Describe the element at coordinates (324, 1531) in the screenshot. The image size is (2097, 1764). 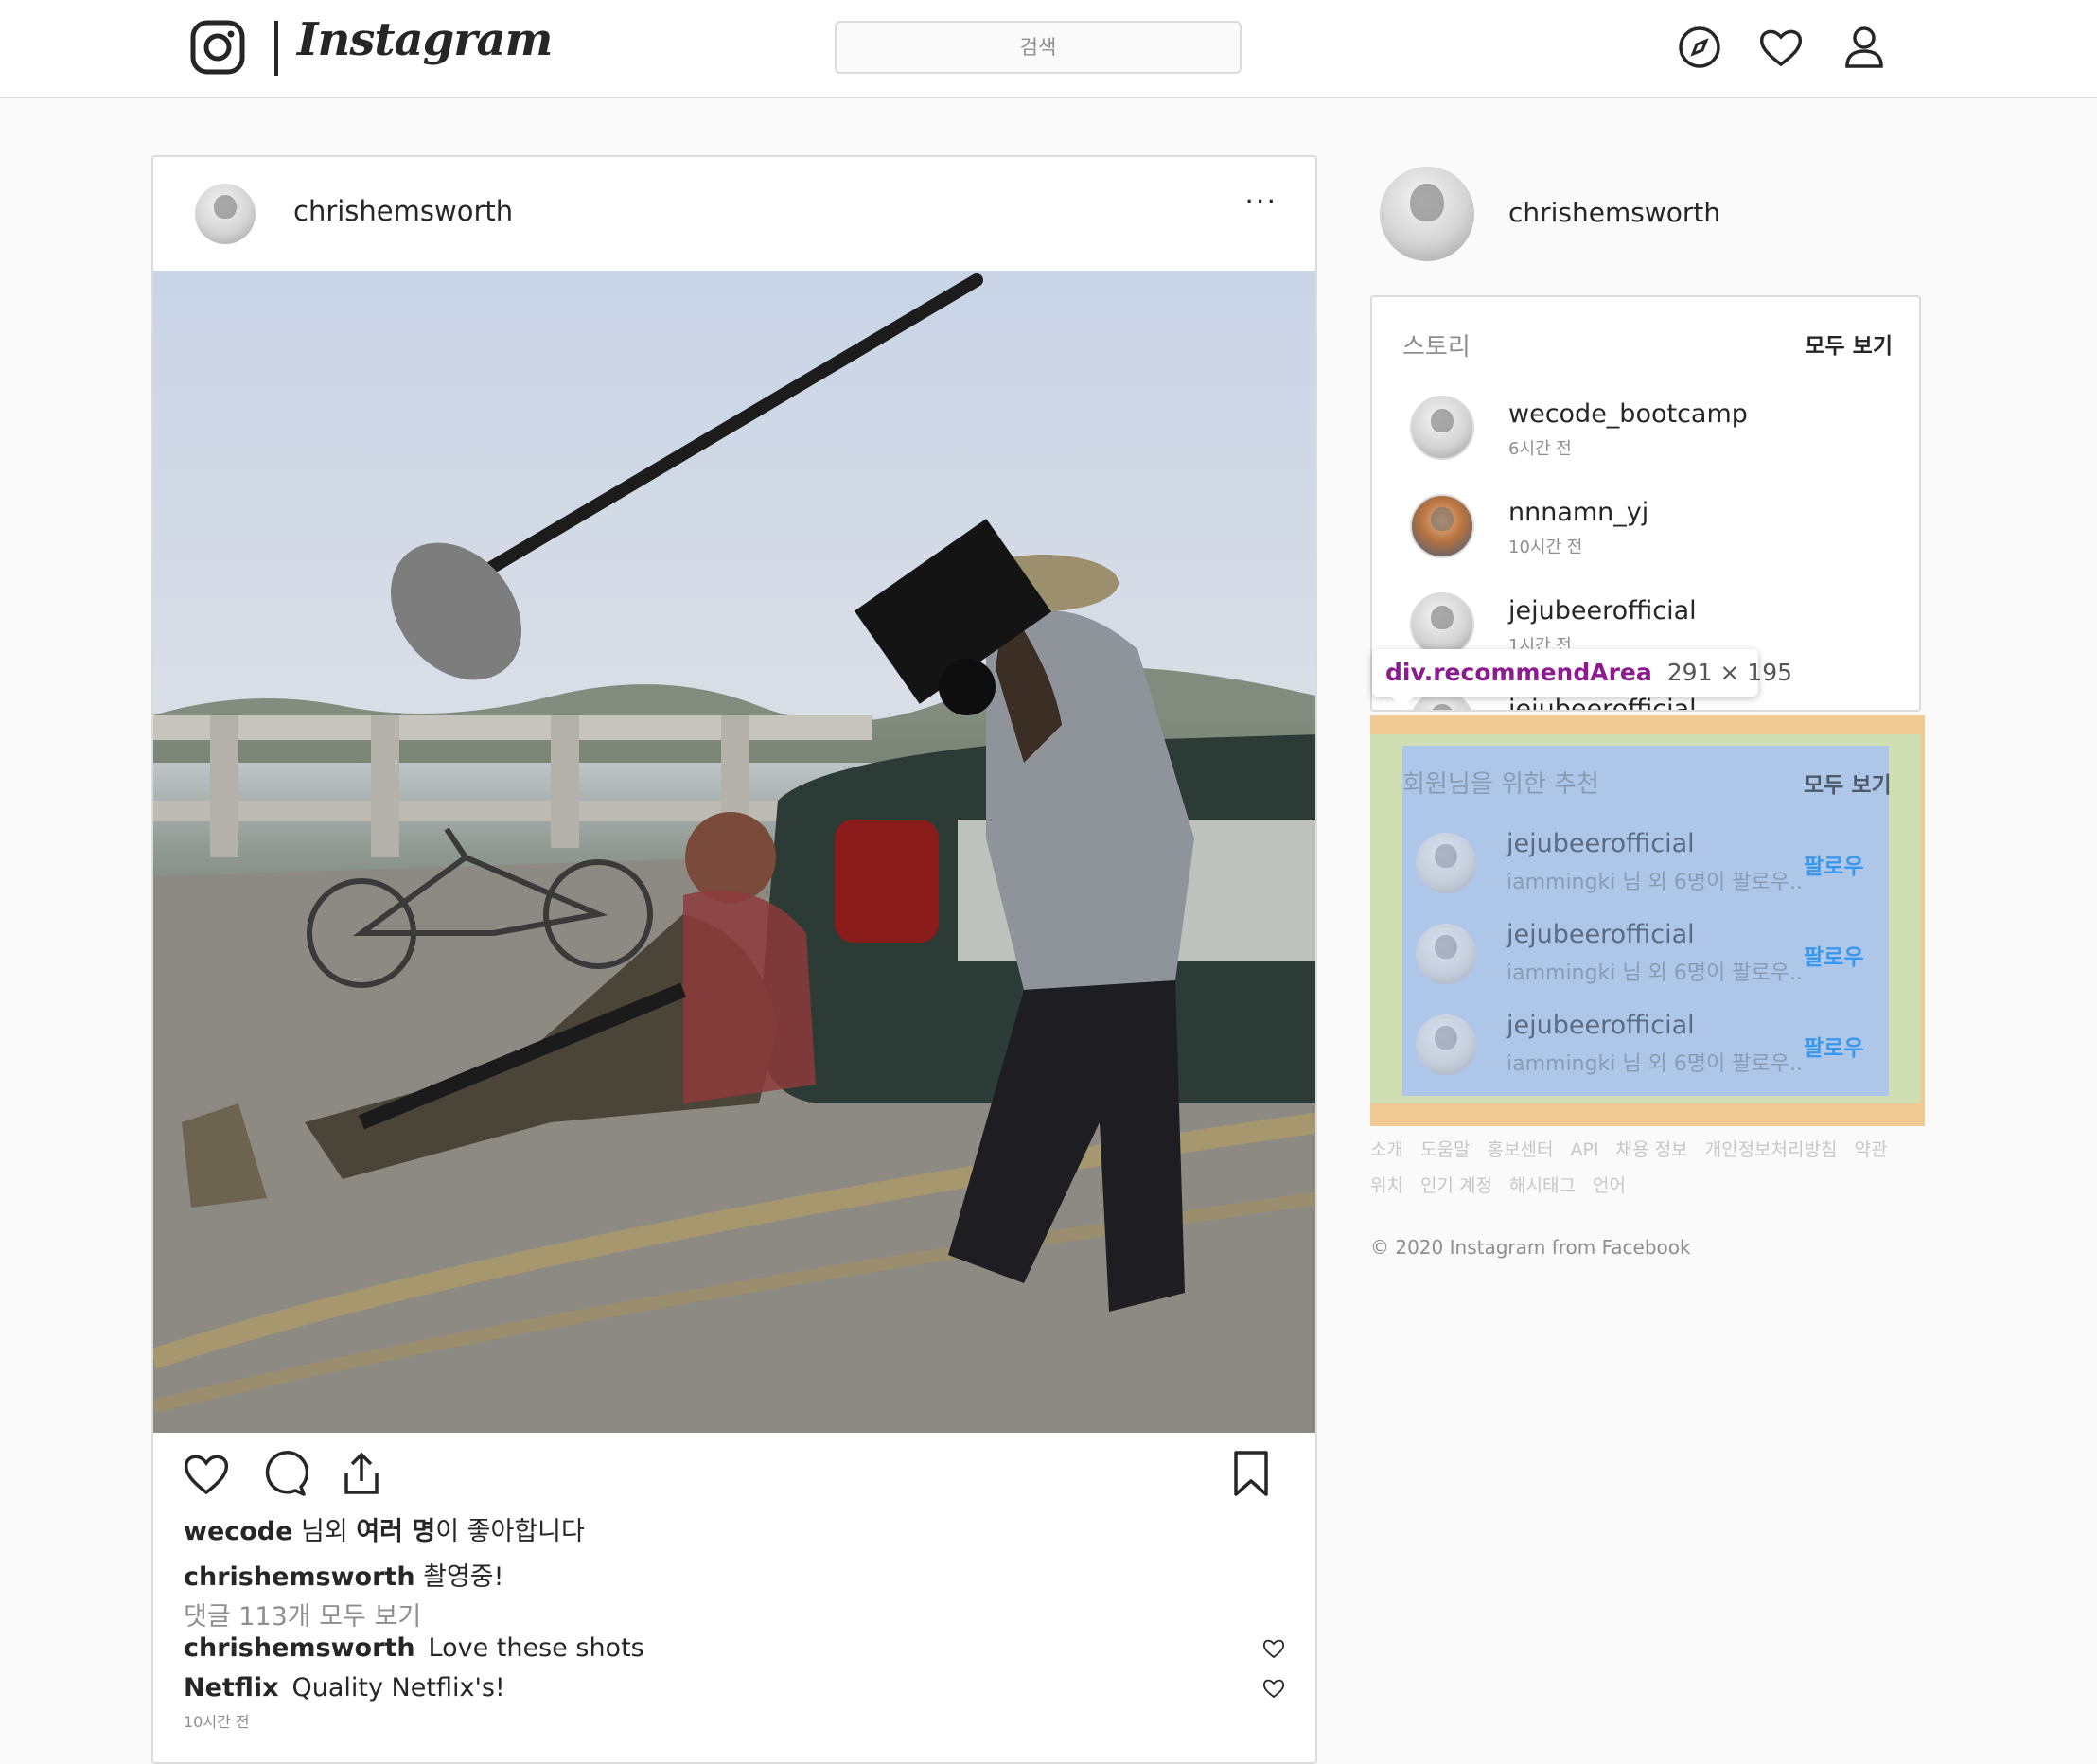
I see `likes-mid: 님외` at that location.